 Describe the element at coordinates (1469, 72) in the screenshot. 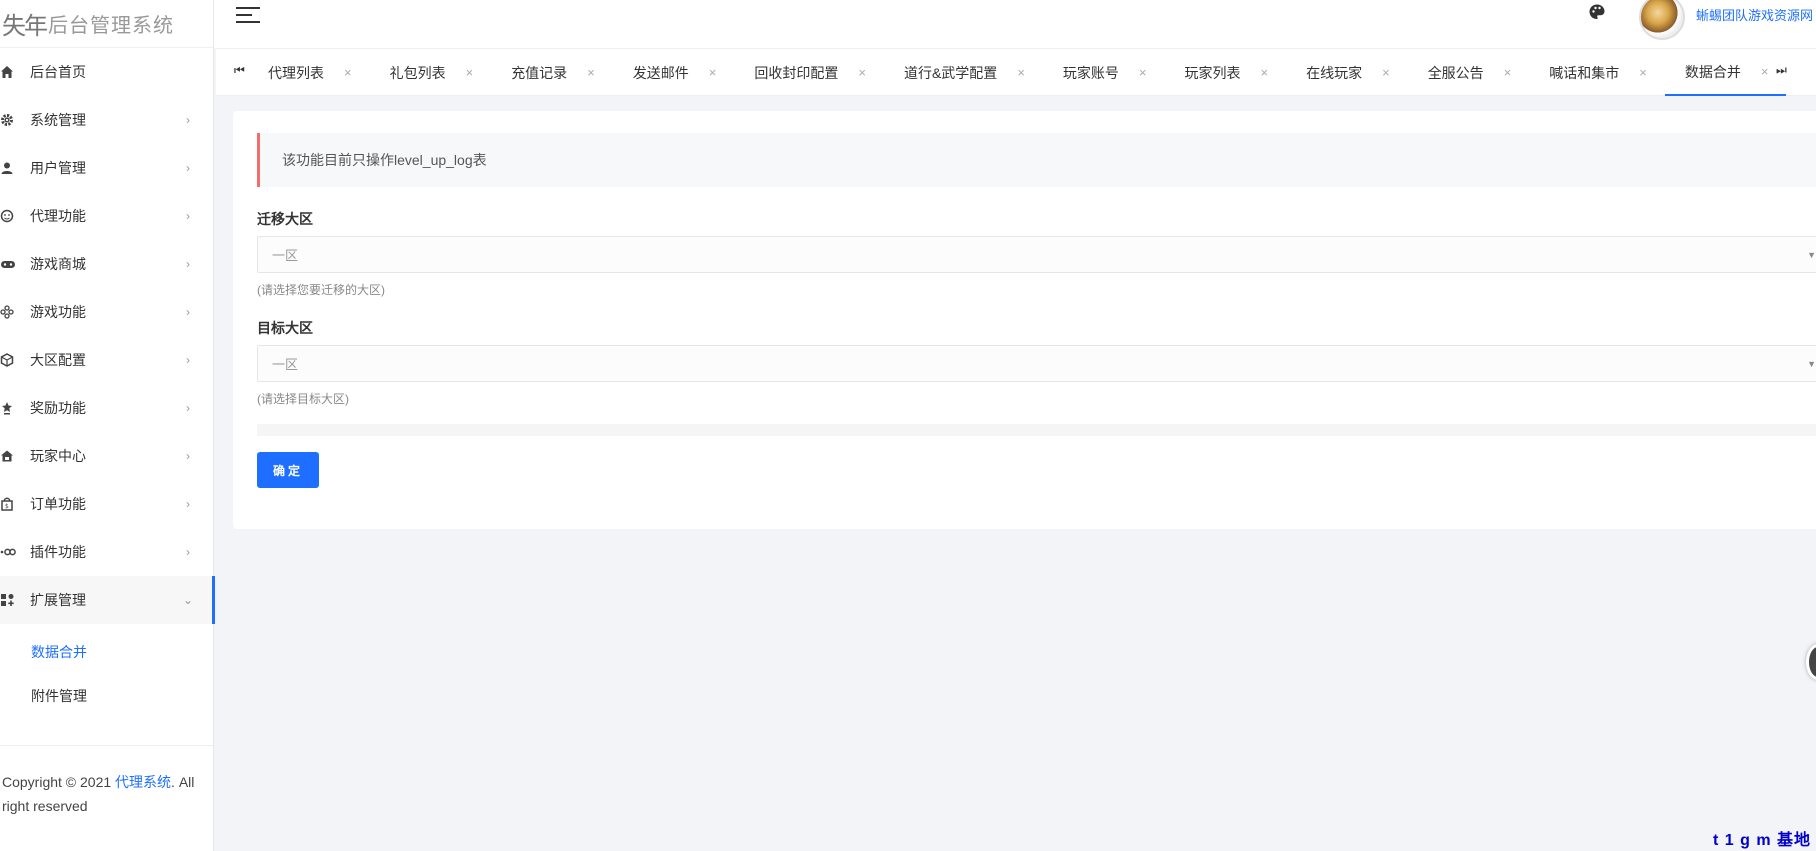

I see `tab-announcement: 全服公告 ×` at that location.